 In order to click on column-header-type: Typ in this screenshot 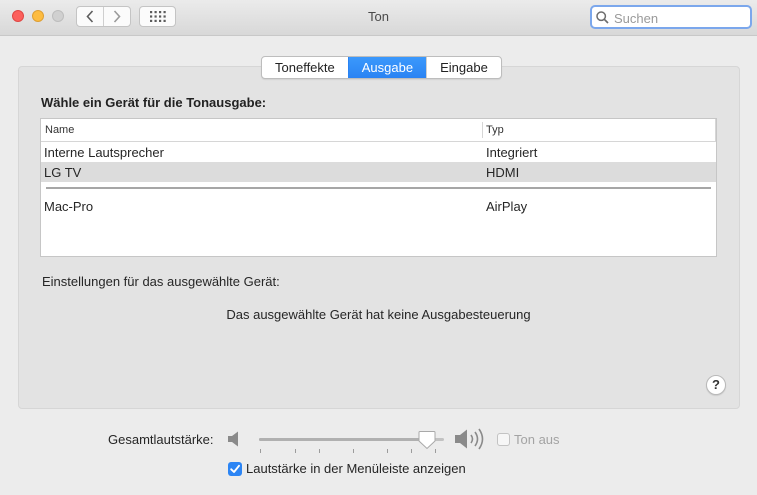, I will do `click(495, 130)`.